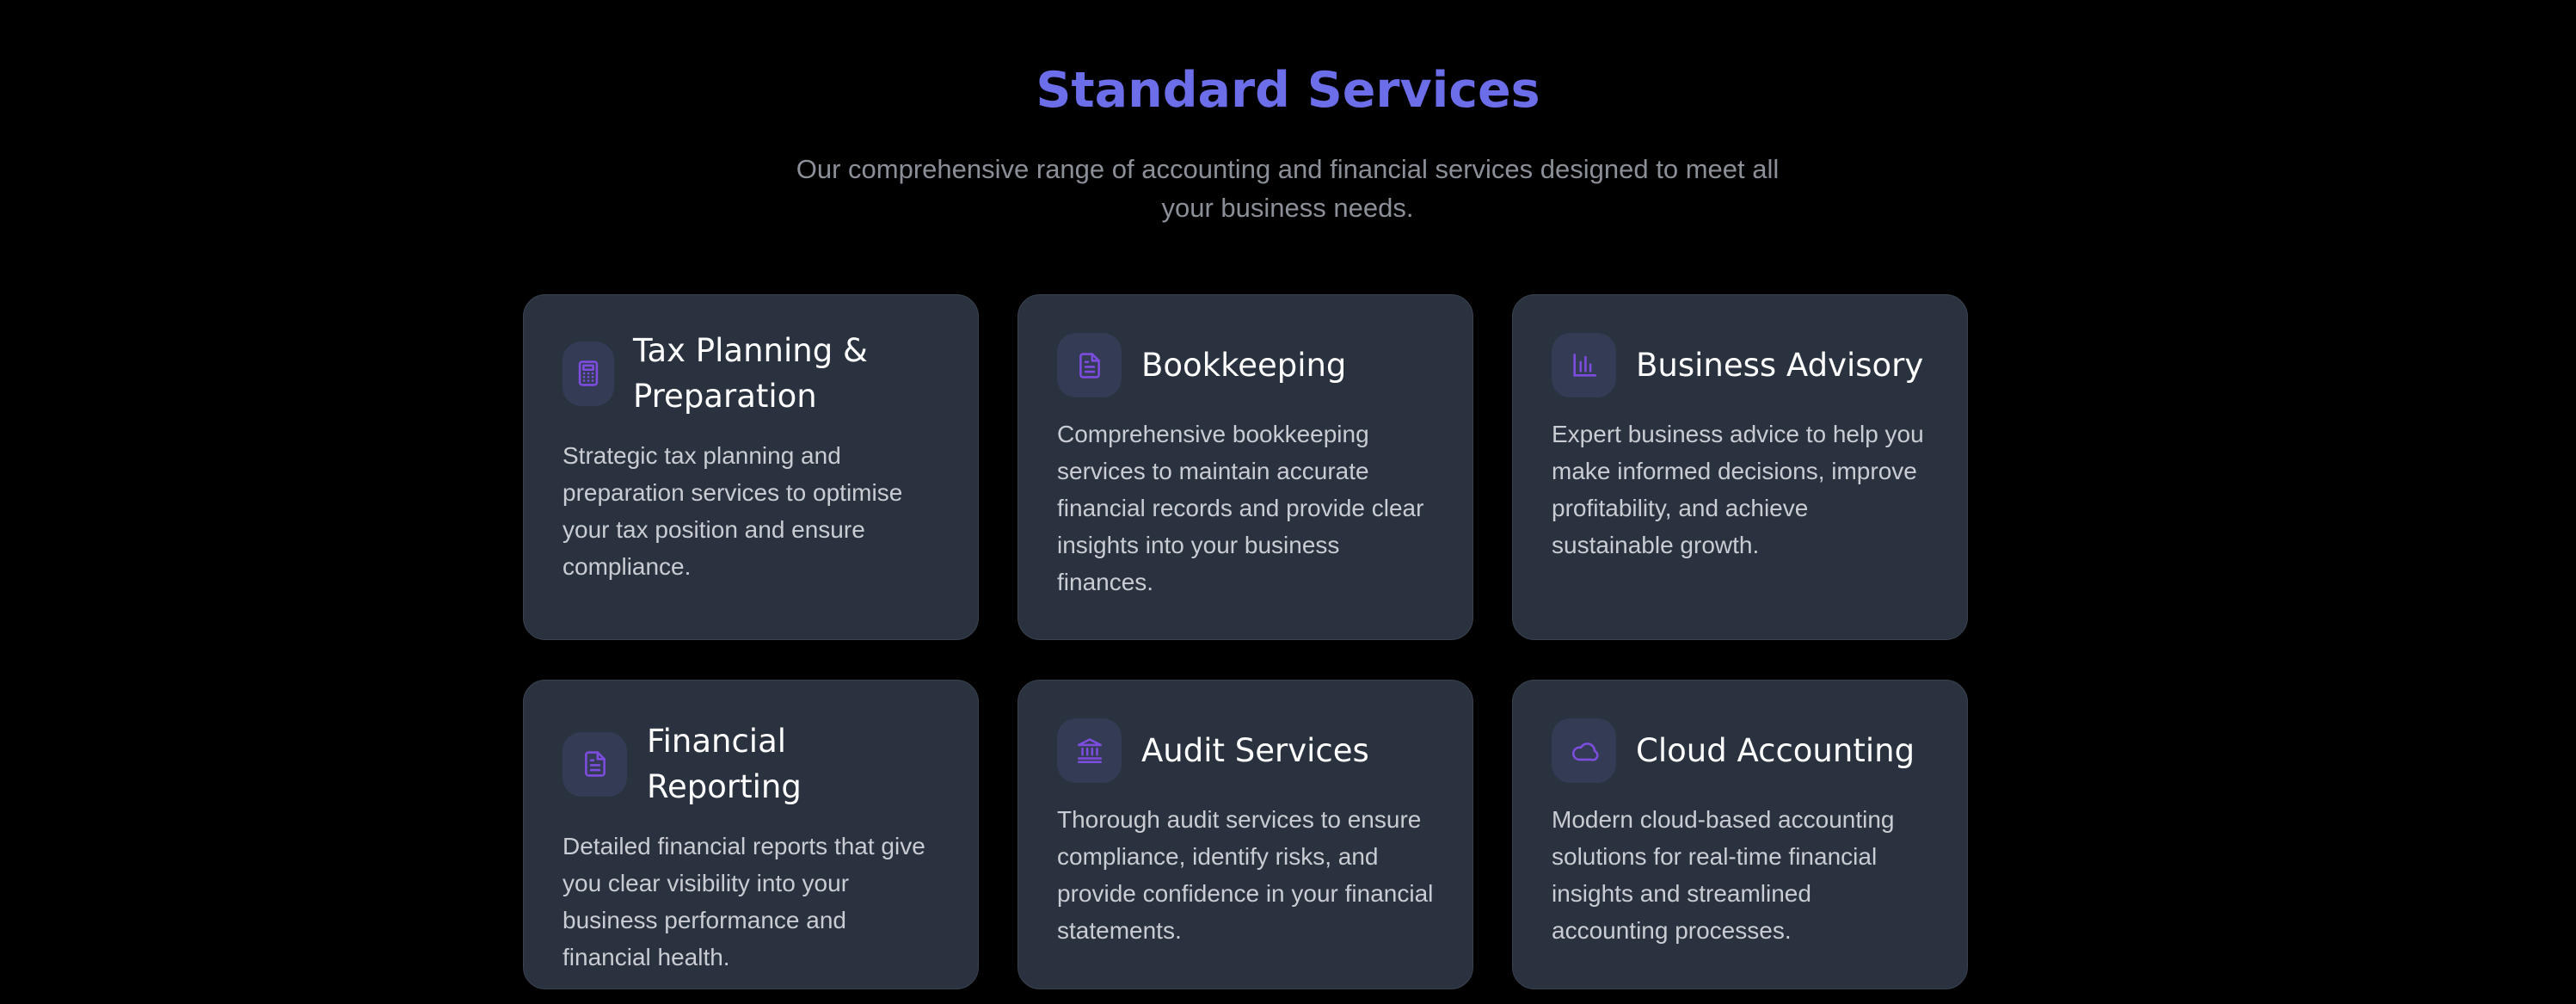 Image resolution: width=2576 pixels, height=1004 pixels. I want to click on card-header: Financial Reporting, so click(751, 764).